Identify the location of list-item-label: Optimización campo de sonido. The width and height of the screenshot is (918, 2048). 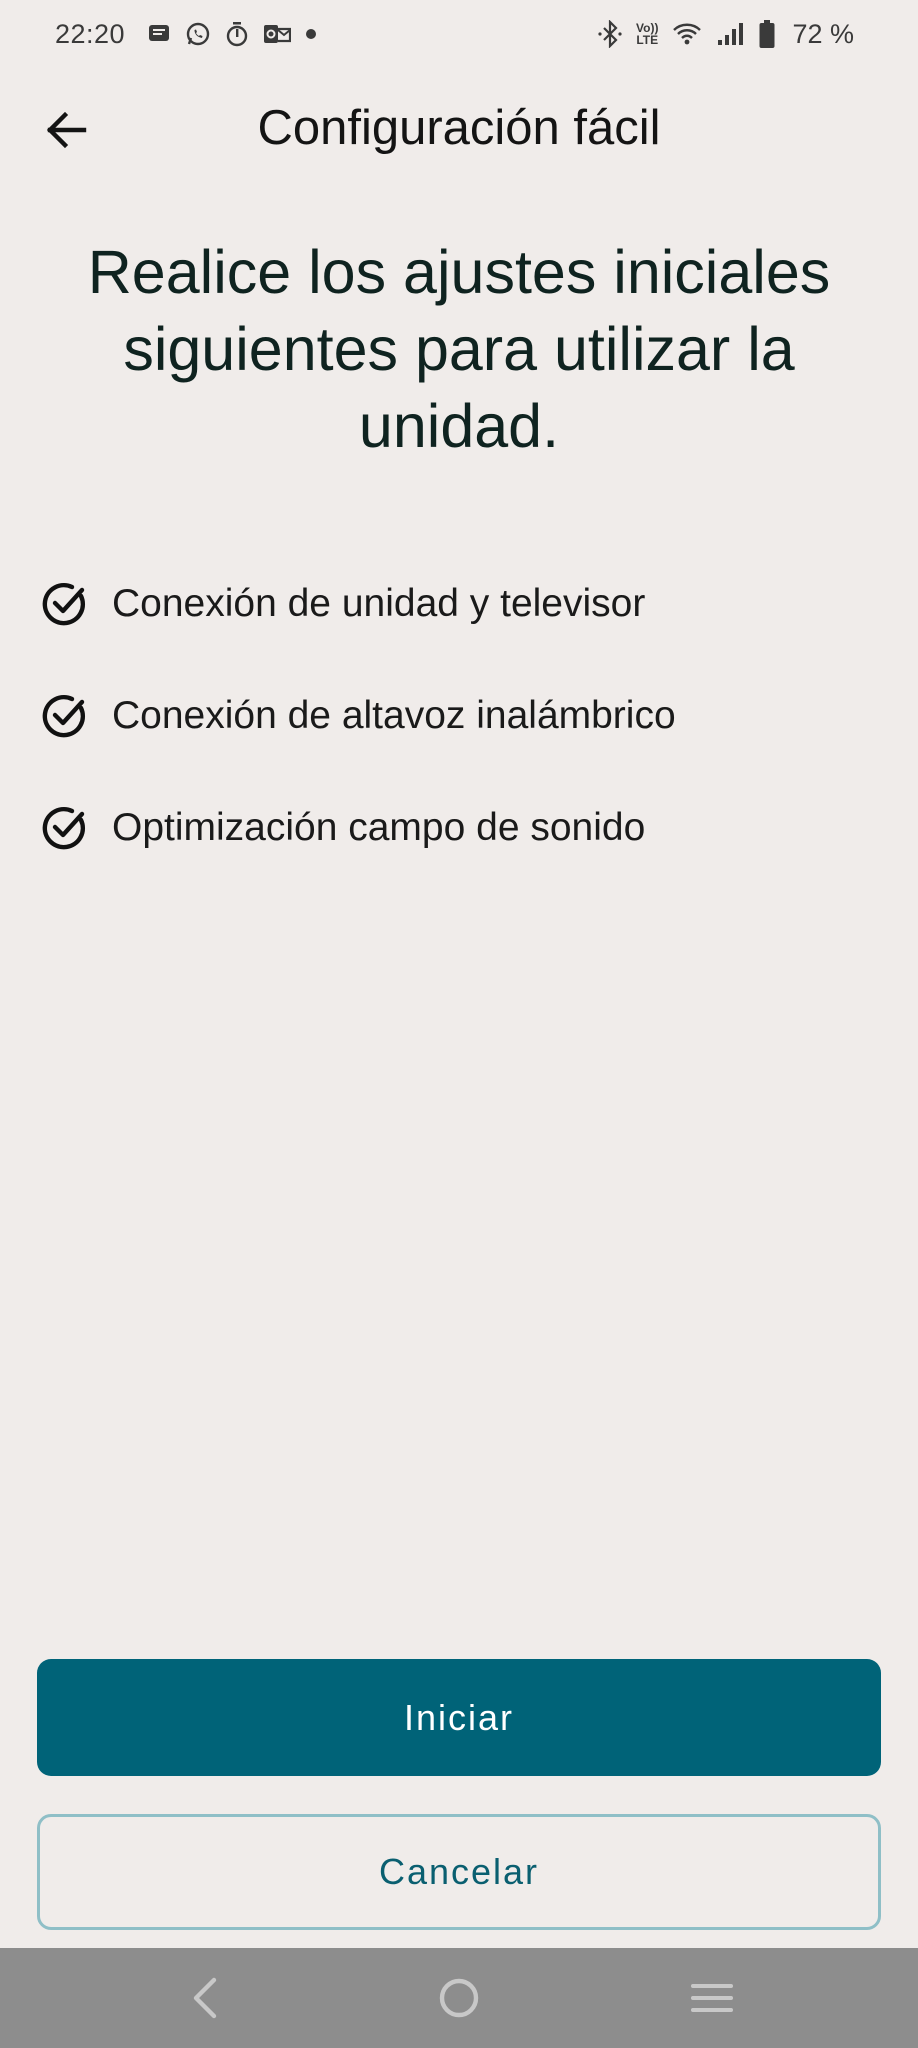
(379, 827).